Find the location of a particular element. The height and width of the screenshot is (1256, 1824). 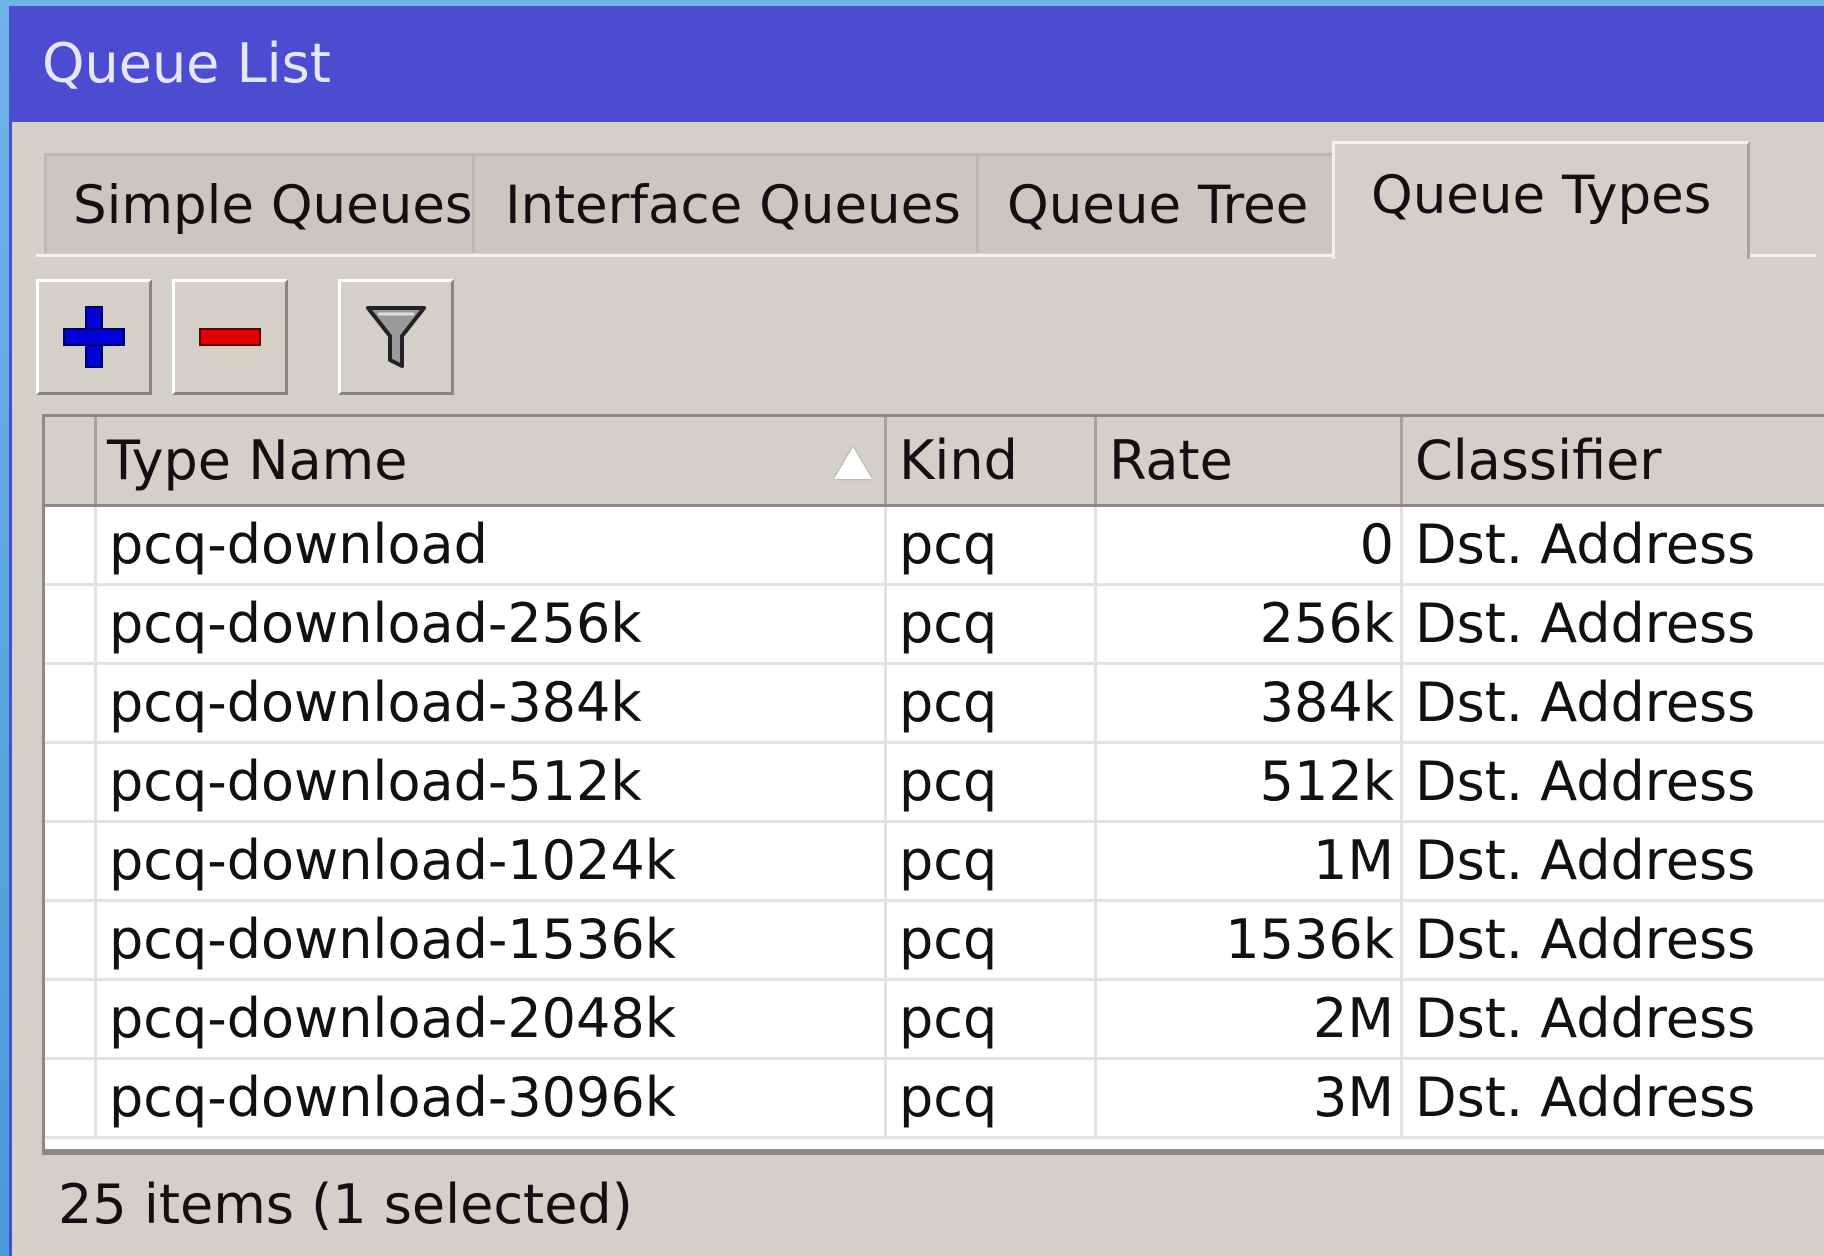

cell-rate: 512k is located at coordinates (1250, 782).